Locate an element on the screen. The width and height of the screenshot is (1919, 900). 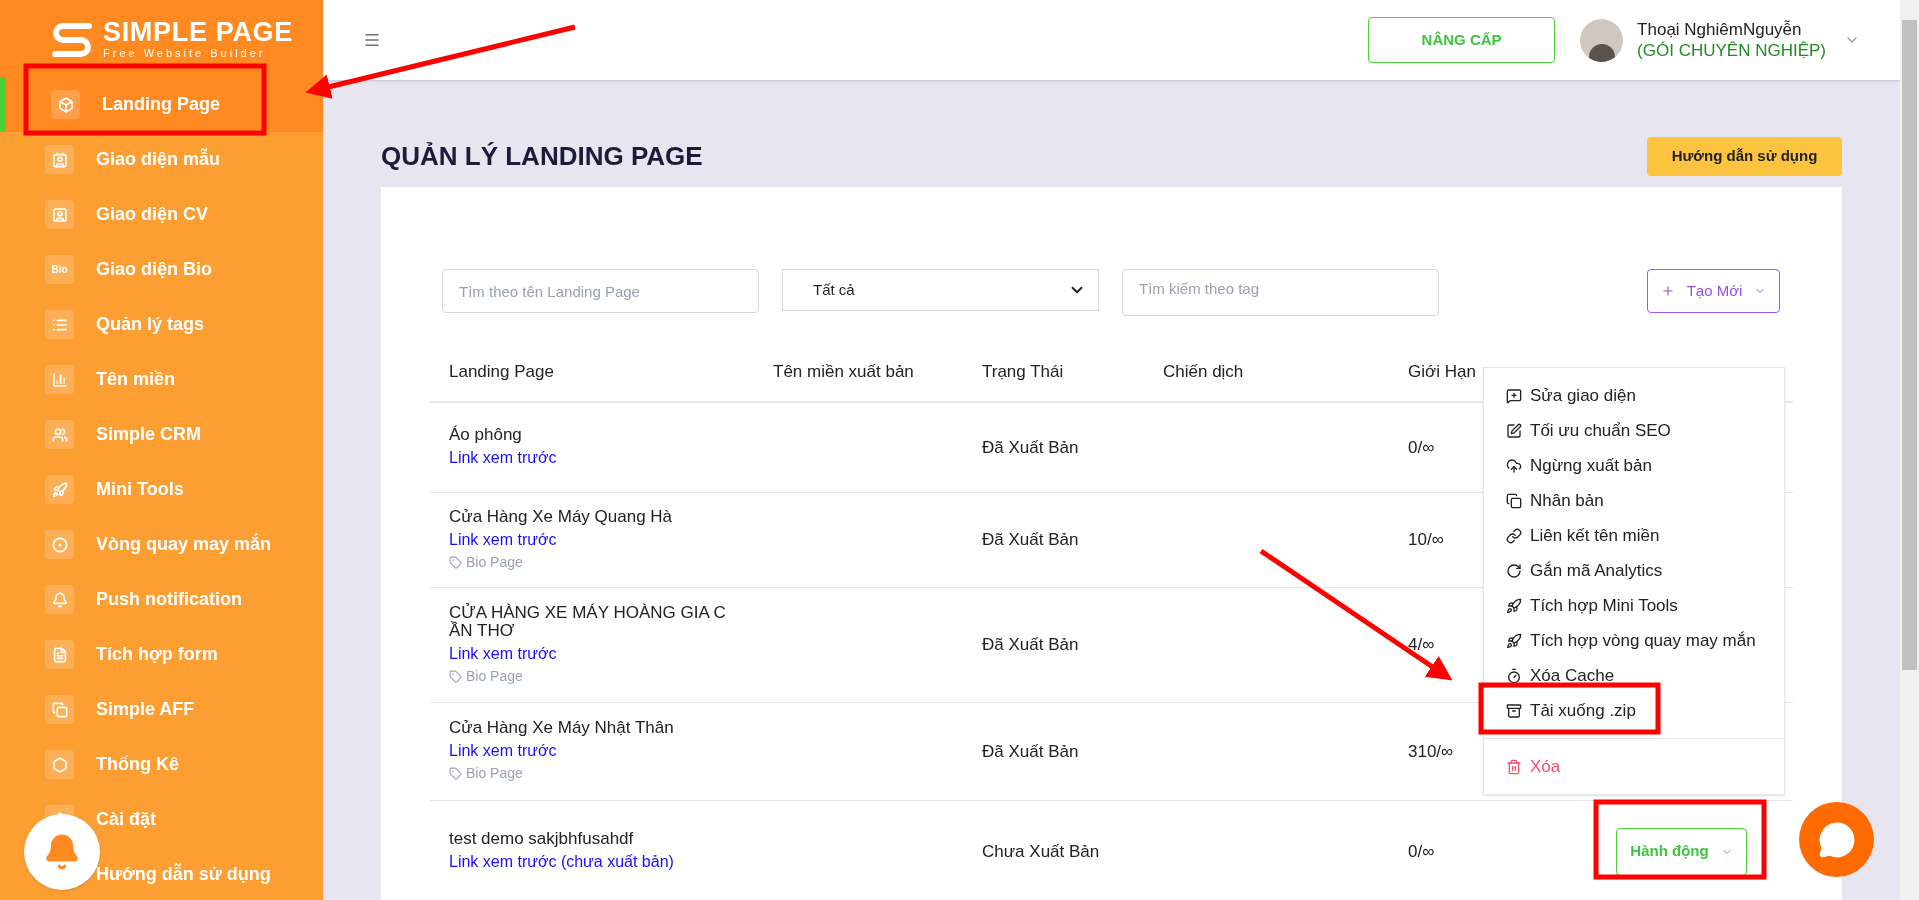
brand-name: SIMPLE PAGE is located at coordinates (198, 32).